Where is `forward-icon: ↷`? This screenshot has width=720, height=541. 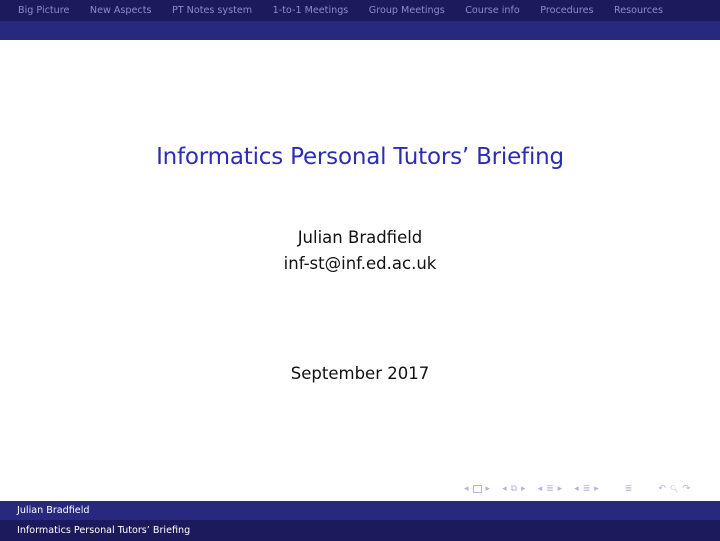
forward-icon: ↷ is located at coordinates (687, 489).